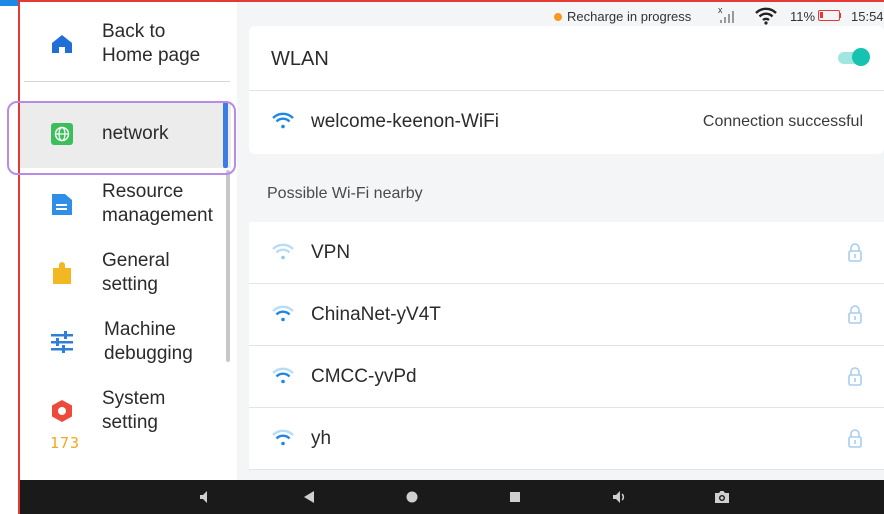 The image size is (884, 514). I want to click on screenshot-camera-icon, so click(722, 497).